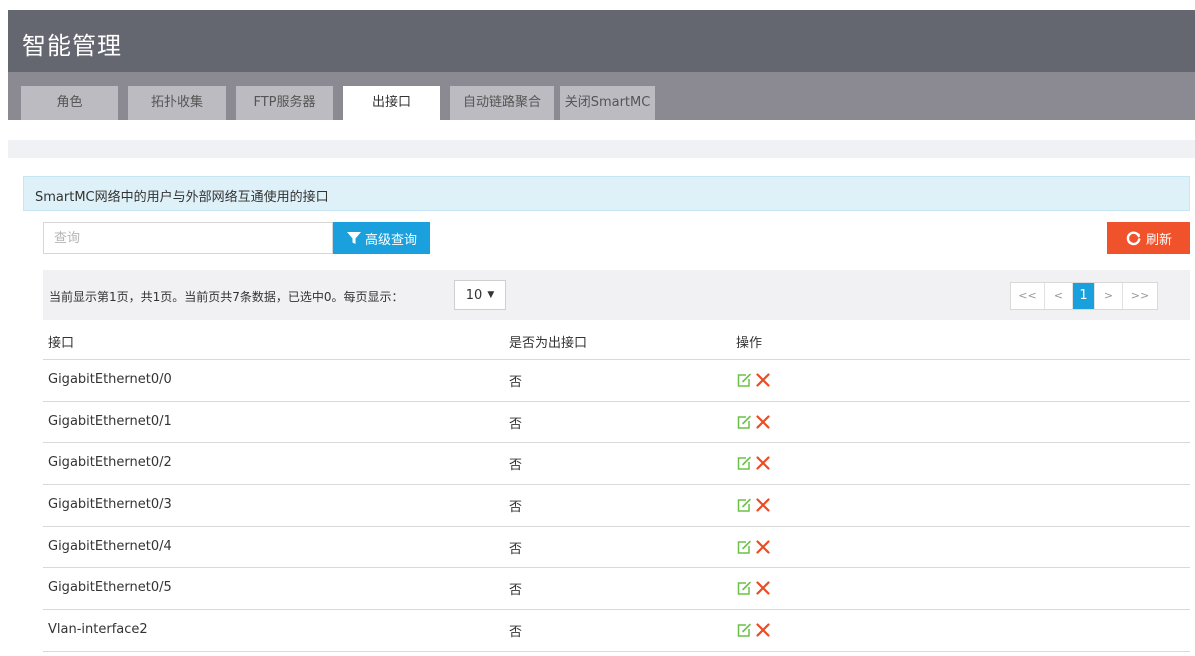 This screenshot has height=656, width=1195. What do you see at coordinates (1028, 296) in the screenshot?
I see `first-page-button: <<` at bounding box center [1028, 296].